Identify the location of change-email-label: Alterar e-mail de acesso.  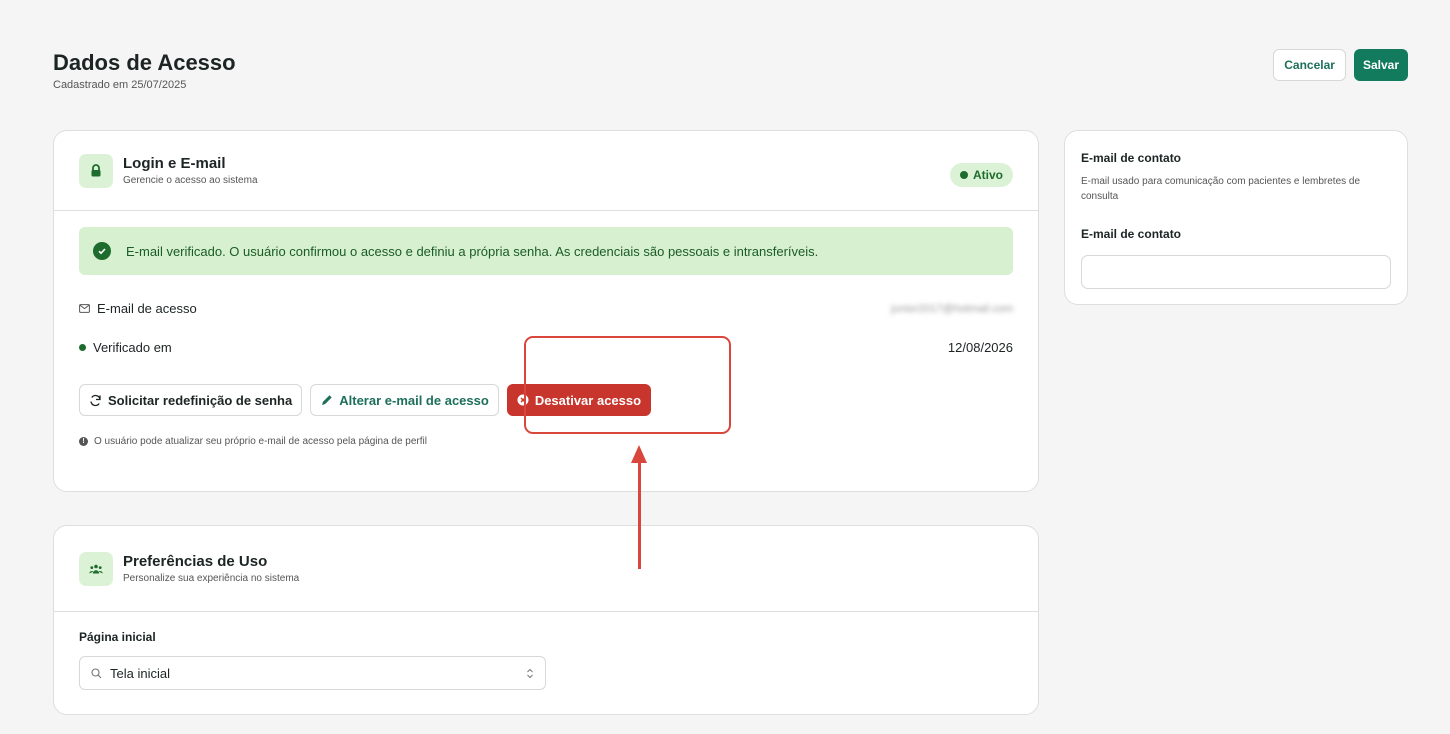
(414, 400).